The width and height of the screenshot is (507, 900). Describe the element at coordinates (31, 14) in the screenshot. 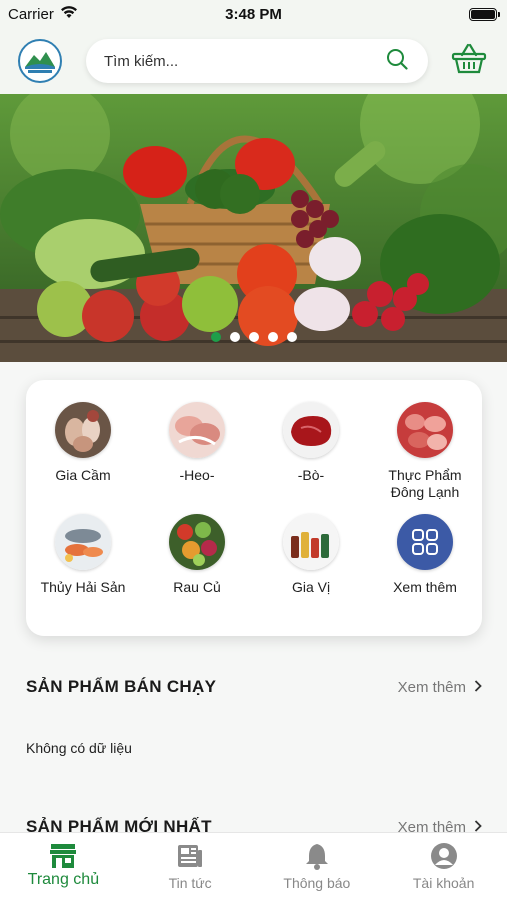

I see `carrier-label: Carrier` at that location.